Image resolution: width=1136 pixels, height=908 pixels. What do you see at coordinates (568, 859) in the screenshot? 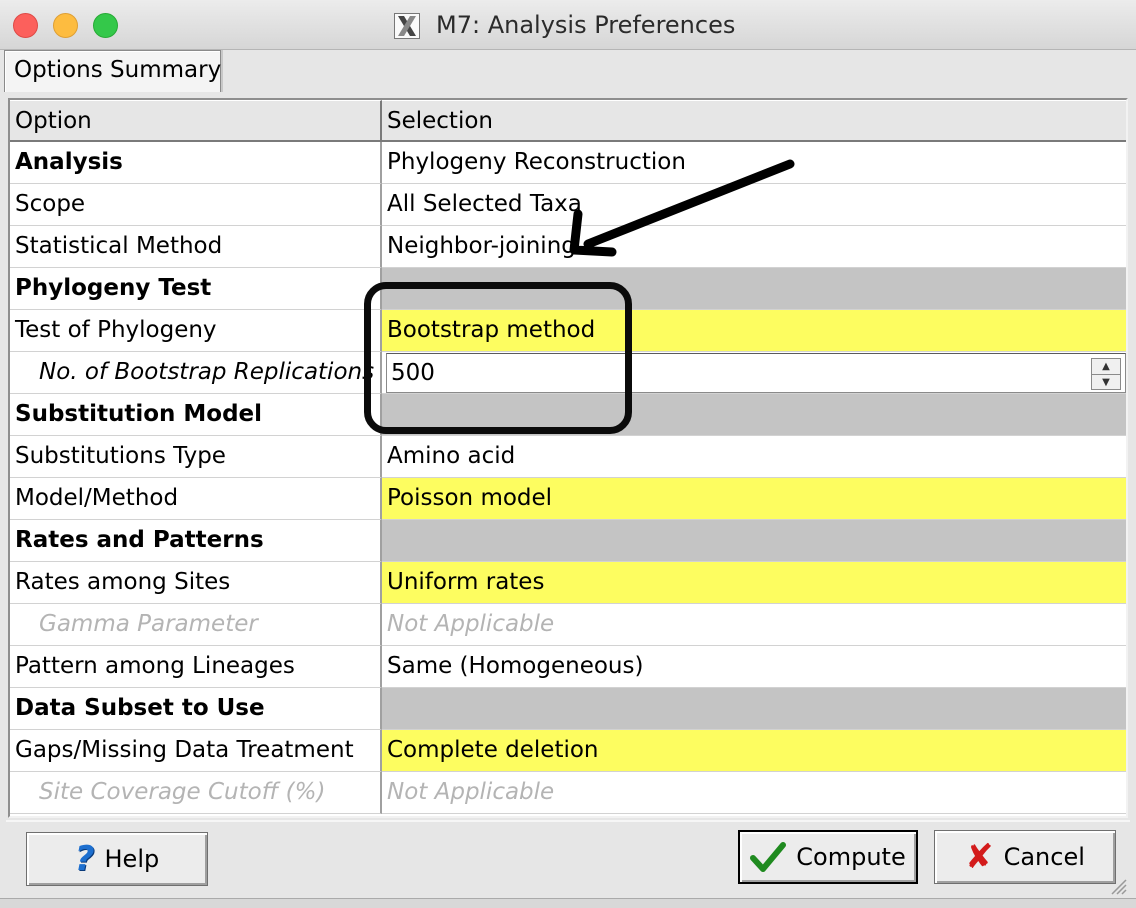
I see `button-bar: ? Help Compute ✘ Cancel` at bounding box center [568, 859].